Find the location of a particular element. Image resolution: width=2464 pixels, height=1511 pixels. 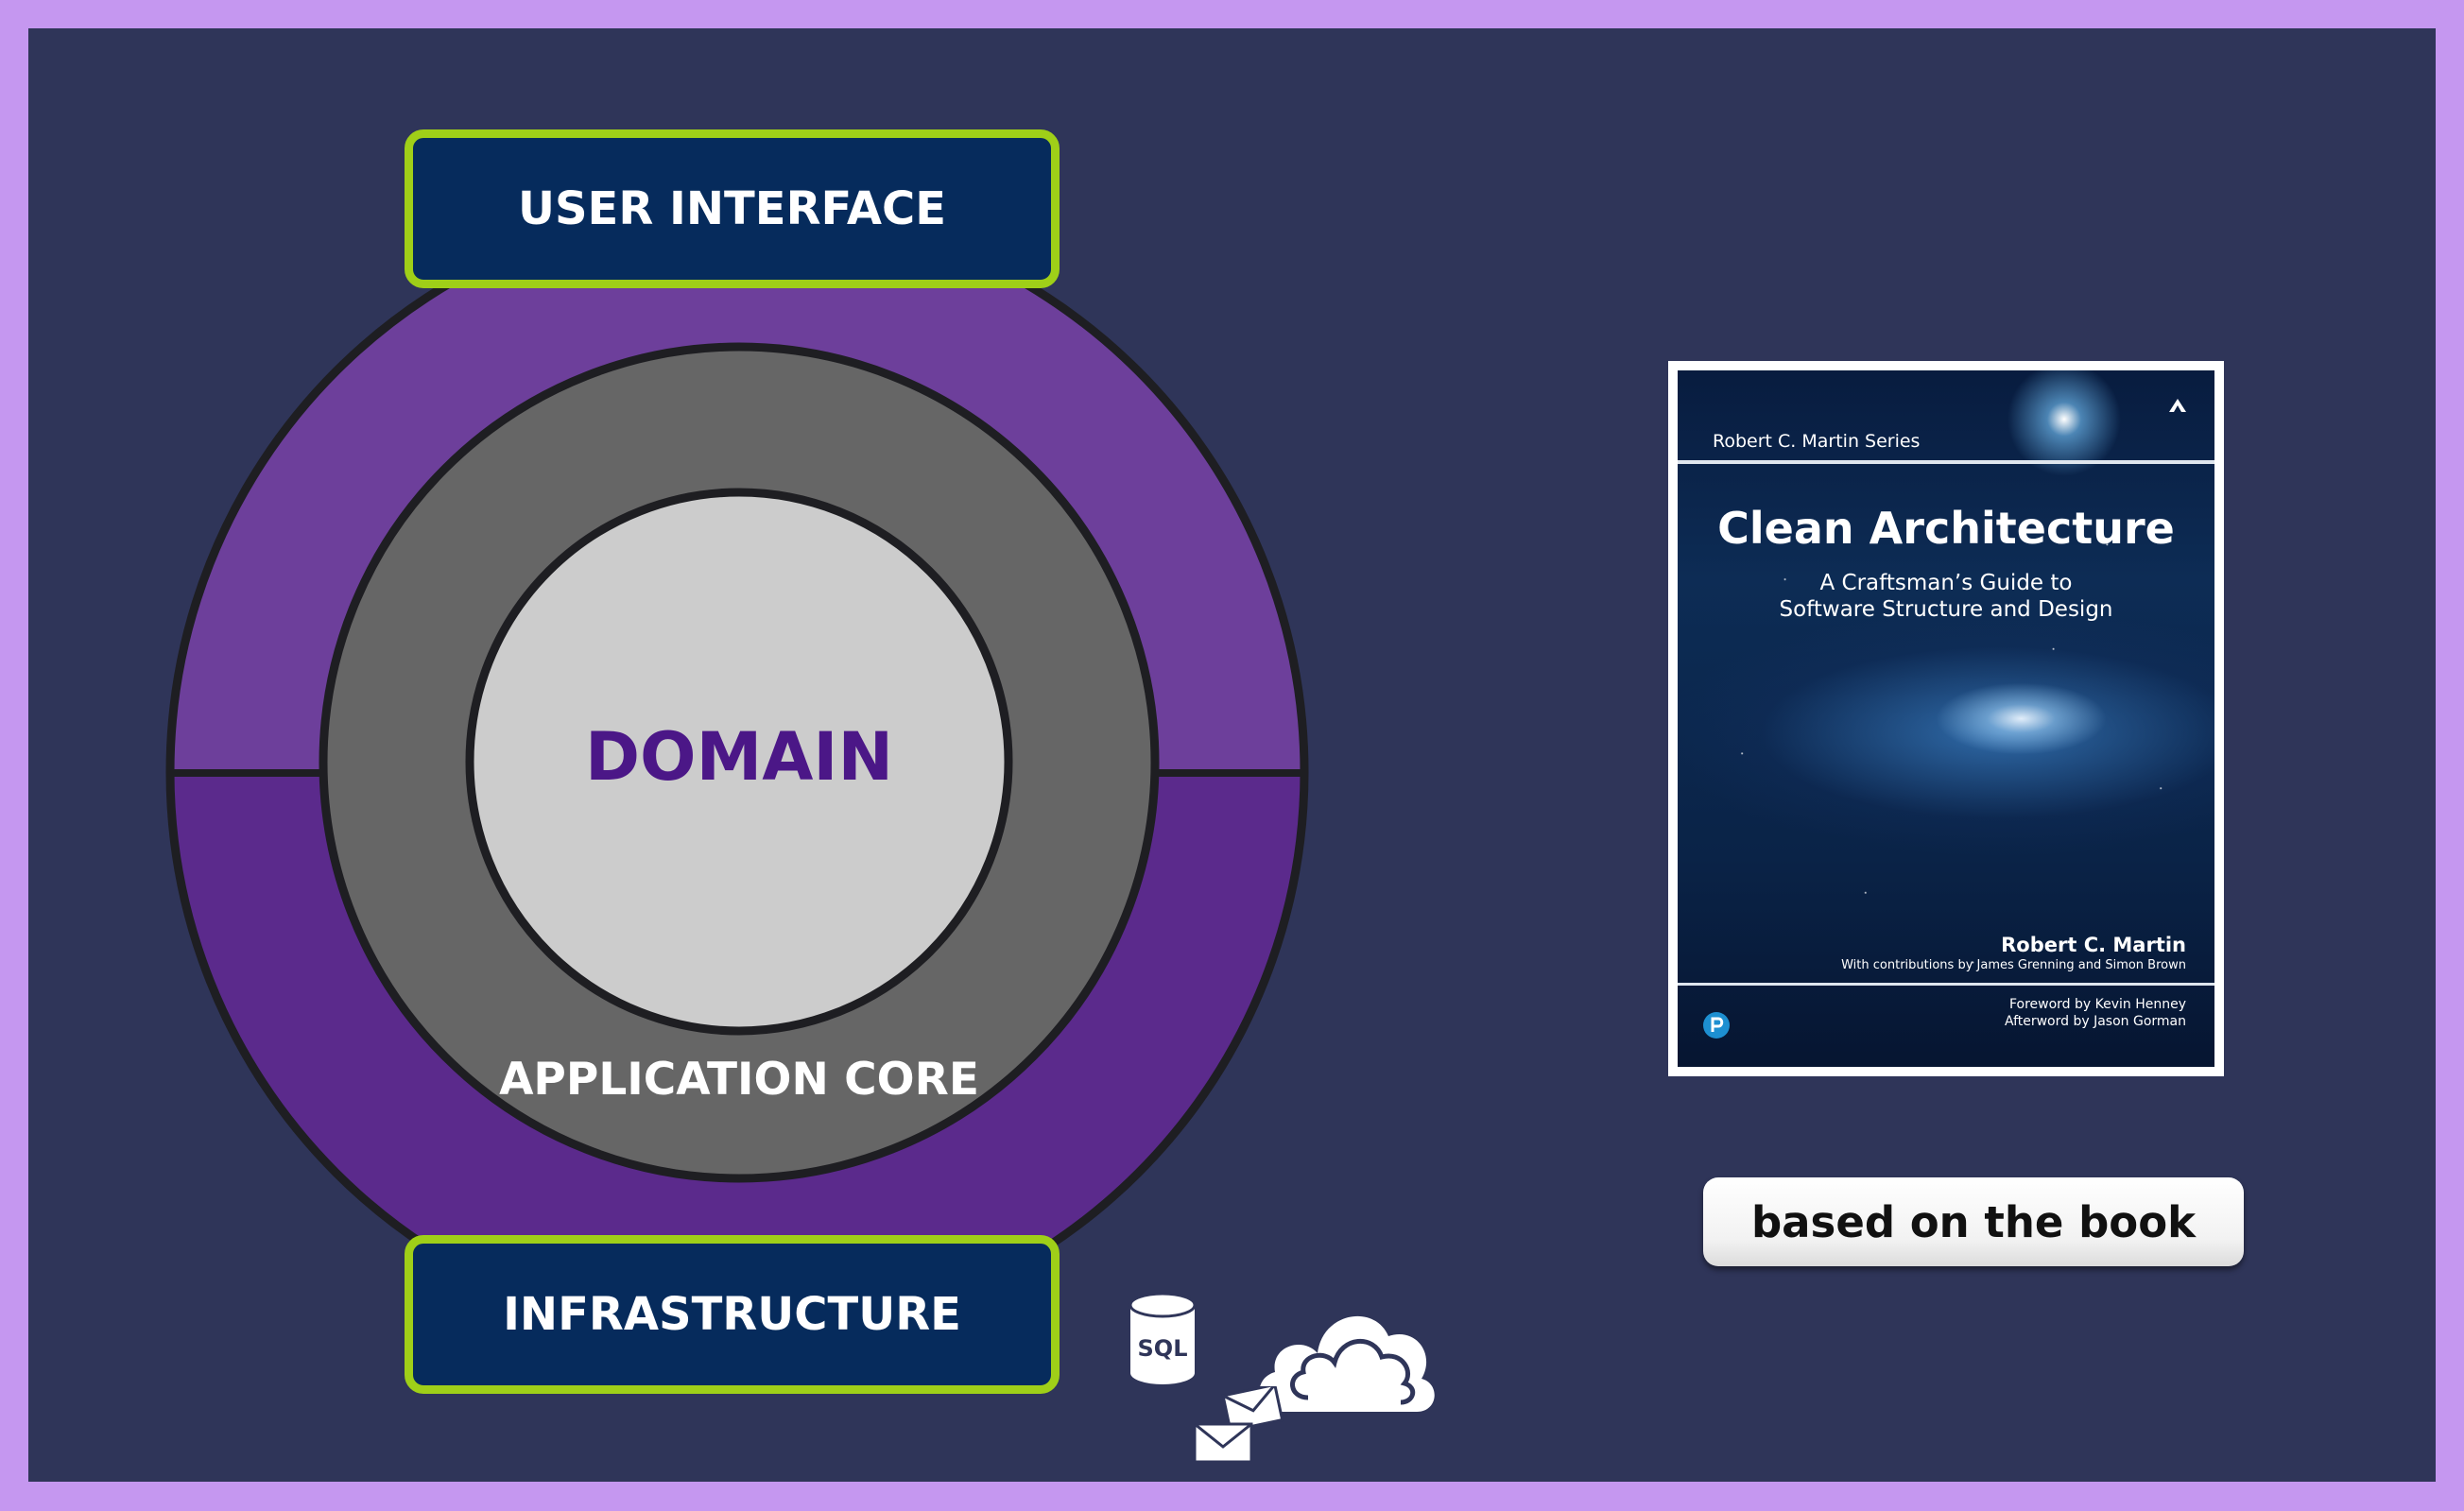

book-author: Robert C. Martin is located at coordinates (2093, 945).